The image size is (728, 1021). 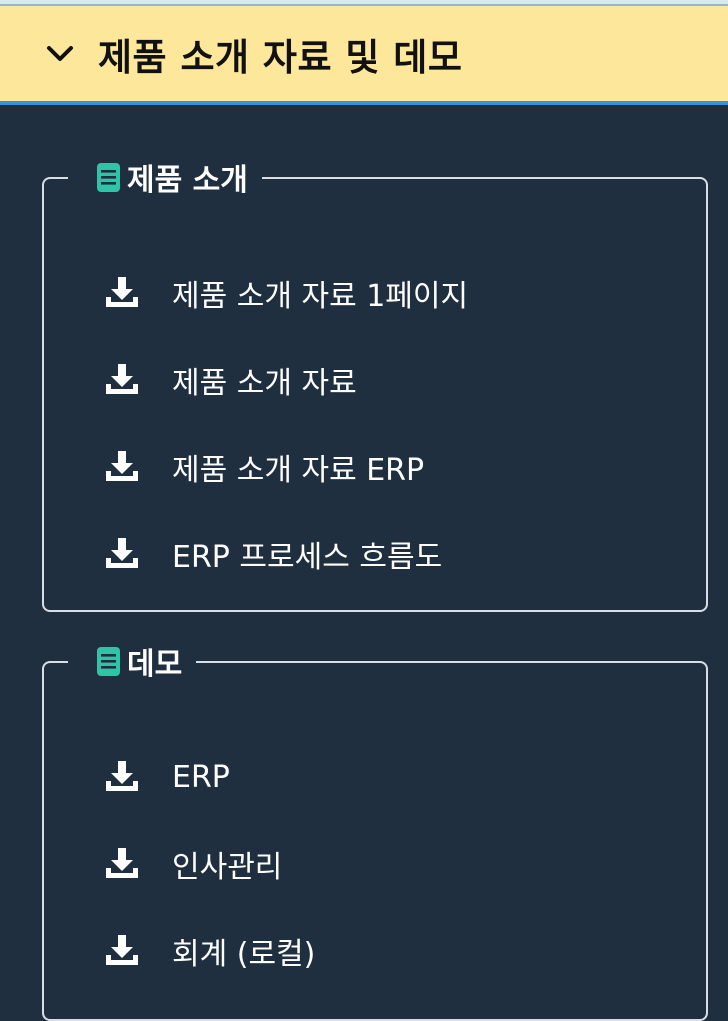 What do you see at coordinates (201, 777) in the screenshot?
I see `download-item-label: ERP` at bounding box center [201, 777].